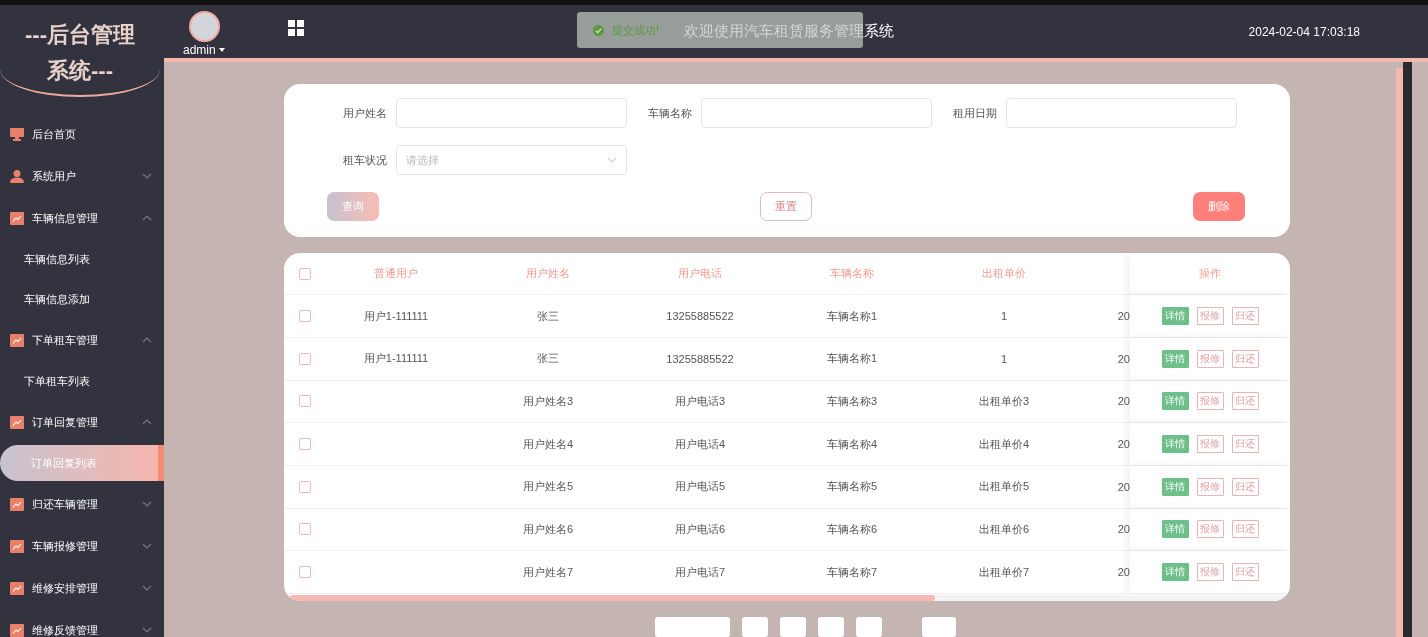 The image size is (1428, 637). What do you see at coordinates (82, 340) in the screenshot?
I see `sidebar-item: 下单租车管理` at bounding box center [82, 340].